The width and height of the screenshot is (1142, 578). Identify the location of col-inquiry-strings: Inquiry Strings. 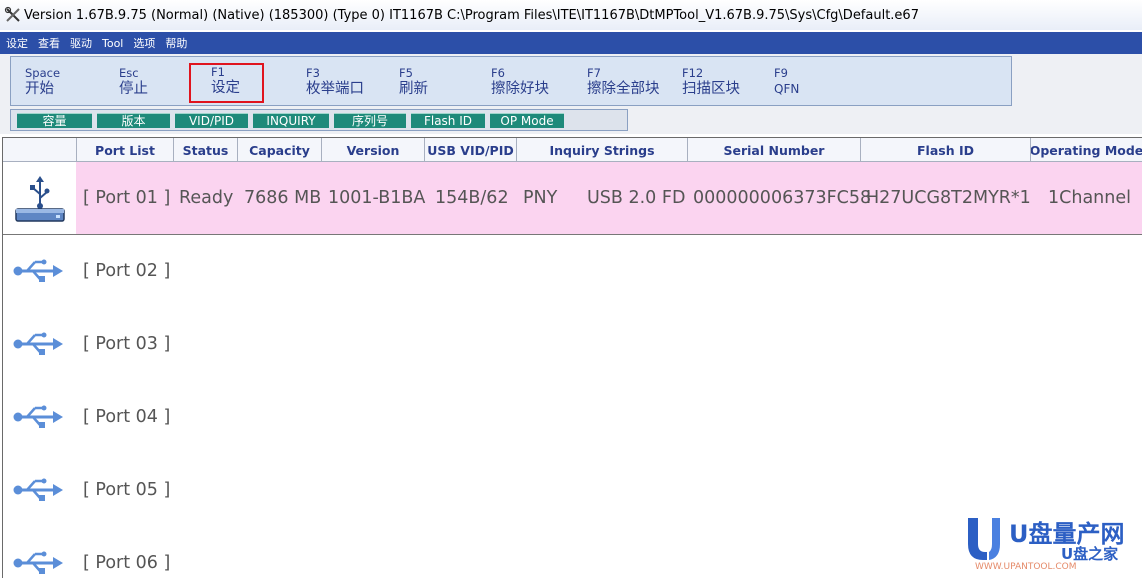
(602, 150).